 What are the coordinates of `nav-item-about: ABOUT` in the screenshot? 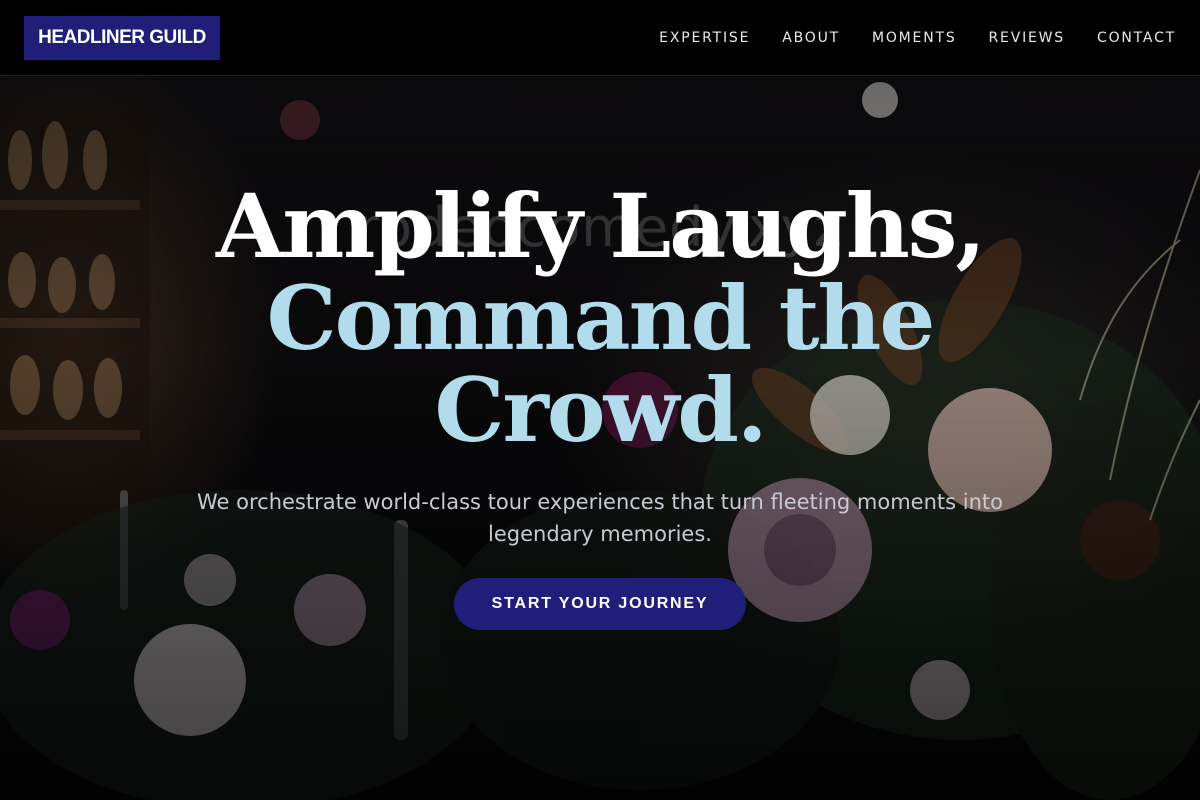 It's located at (811, 38).